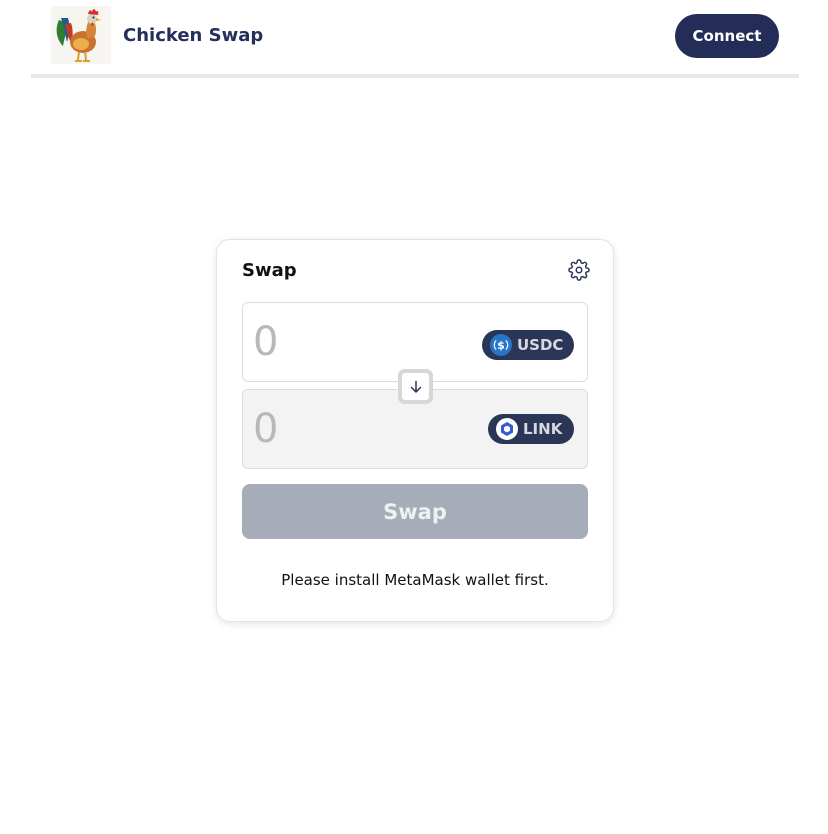 This screenshot has height=834, width=828. Describe the element at coordinates (78, 35) in the screenshot. I see `rooster-logo-graphic` at that location.